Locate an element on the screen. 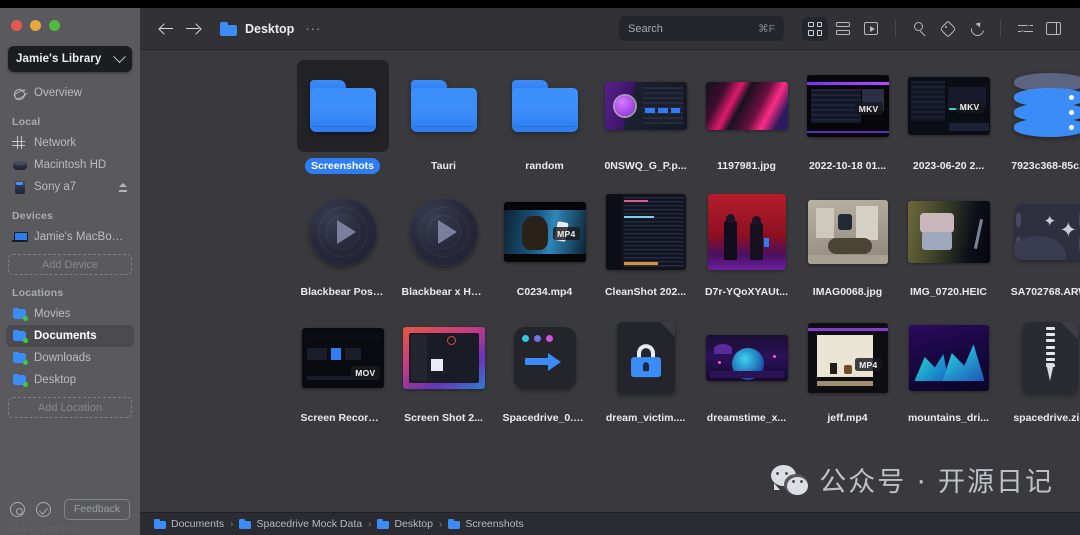  overflow-menu-button: ··· is located at coordinates (313, 28).